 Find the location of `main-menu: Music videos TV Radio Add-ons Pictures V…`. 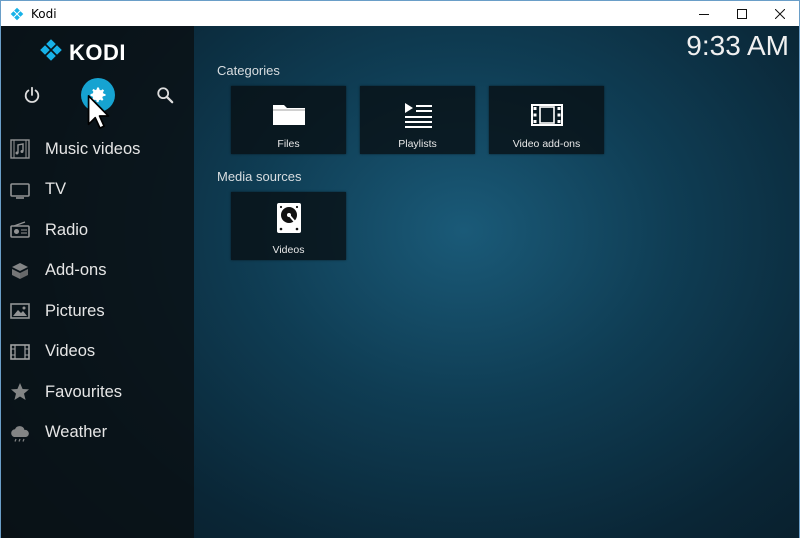

main-menu: Music videos TV Radio Add-ons Pictures V… is located at coordinates (97, 291).